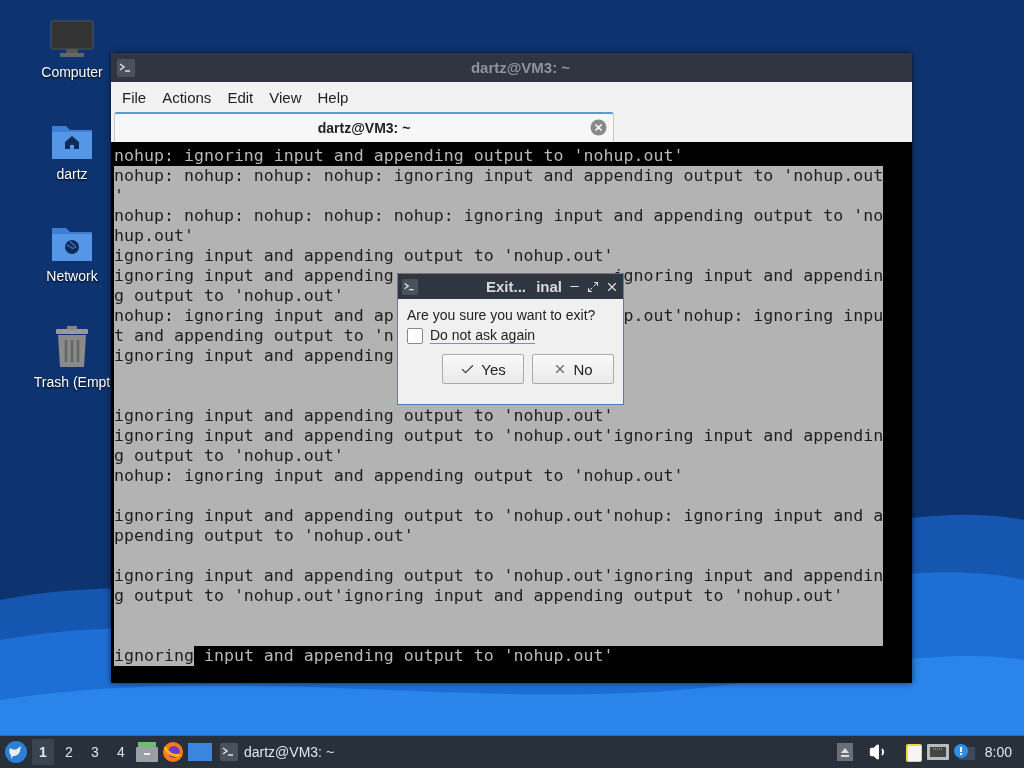  I want to click on dialog-title: Exit... inal, so click(523, 286).